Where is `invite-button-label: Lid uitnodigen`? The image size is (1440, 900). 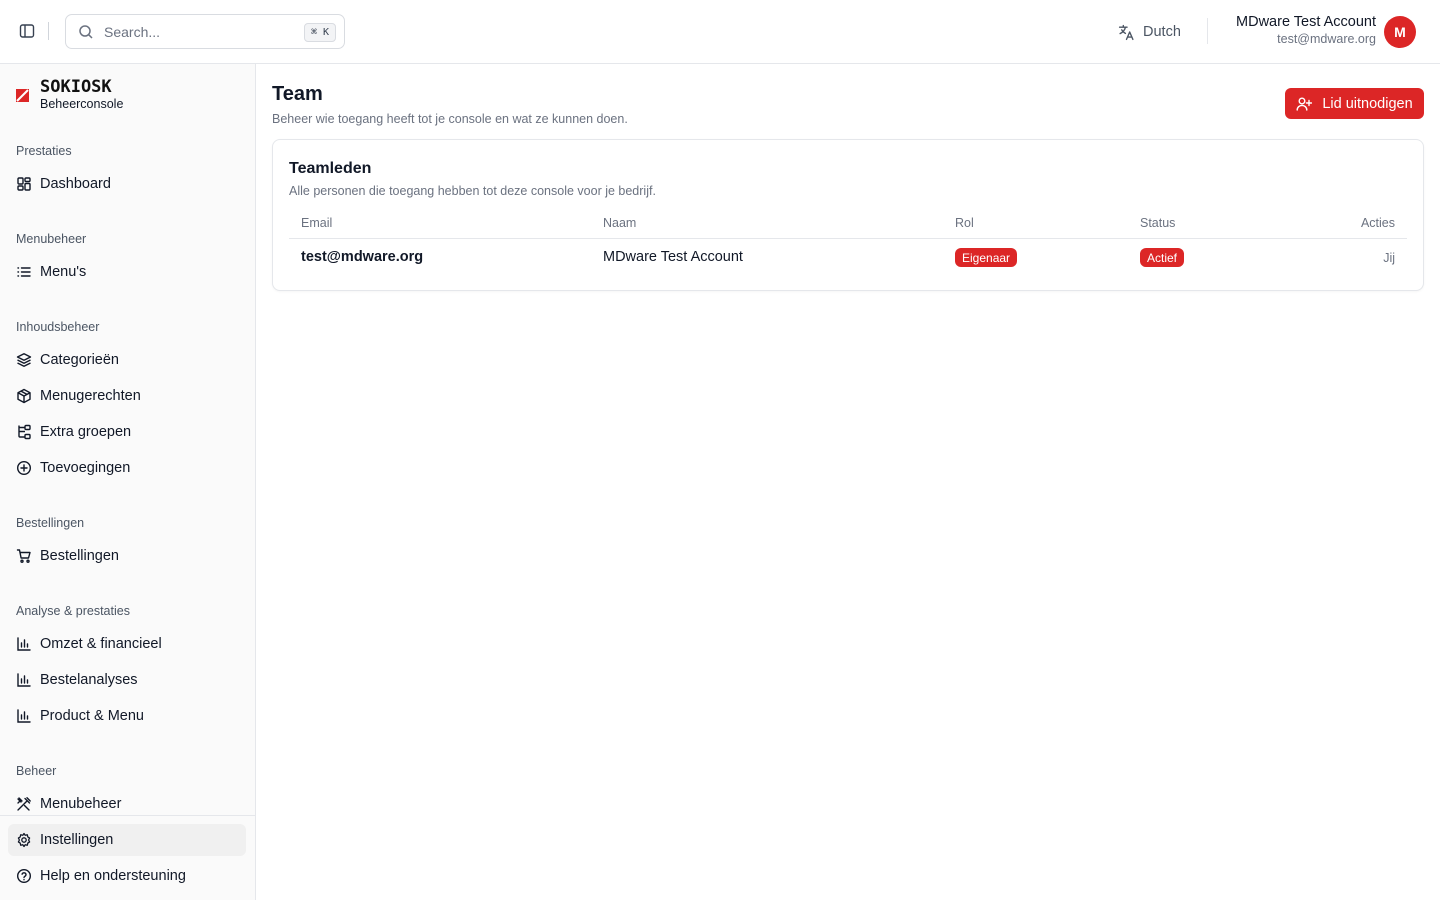
invite-button-label: Lid uitnodigen is located at coordinates (1367, 103).